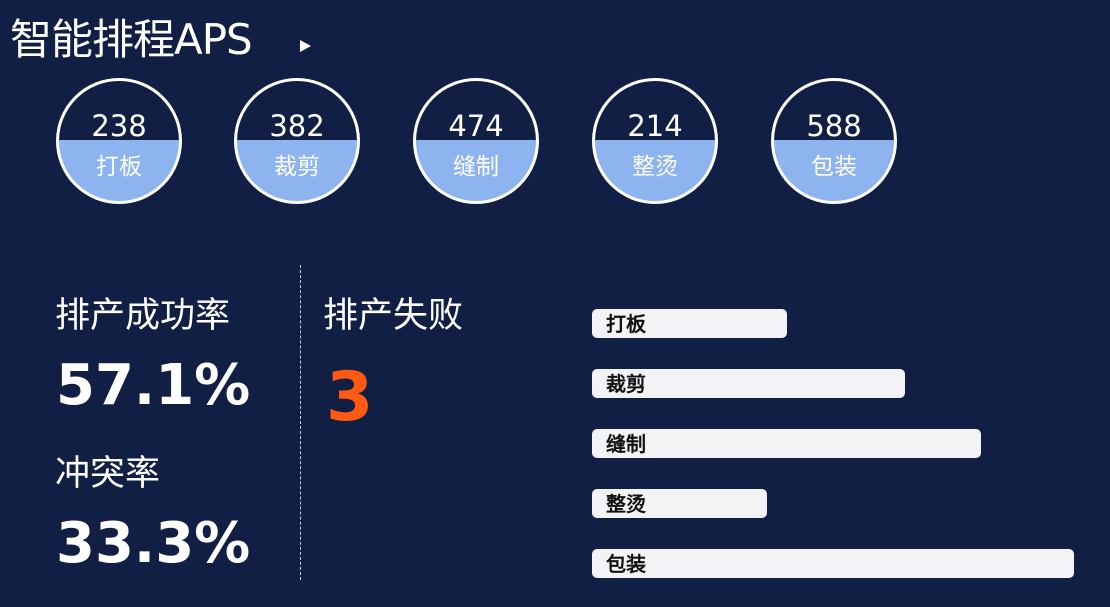  Describe the element at coordinates (689, 323) in the screenshot. I see `process-bar: 打板` at that location.